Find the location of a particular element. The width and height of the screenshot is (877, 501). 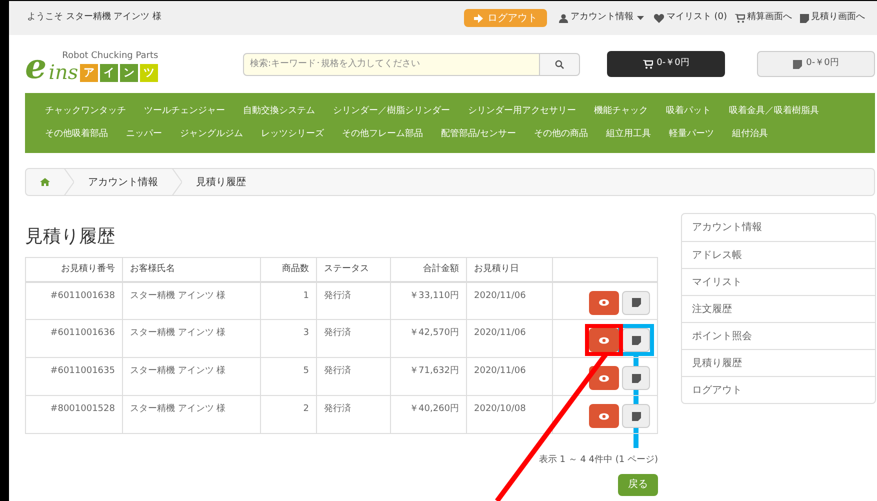

header-link: アカウント情報 is located at coordinates (596, 18).